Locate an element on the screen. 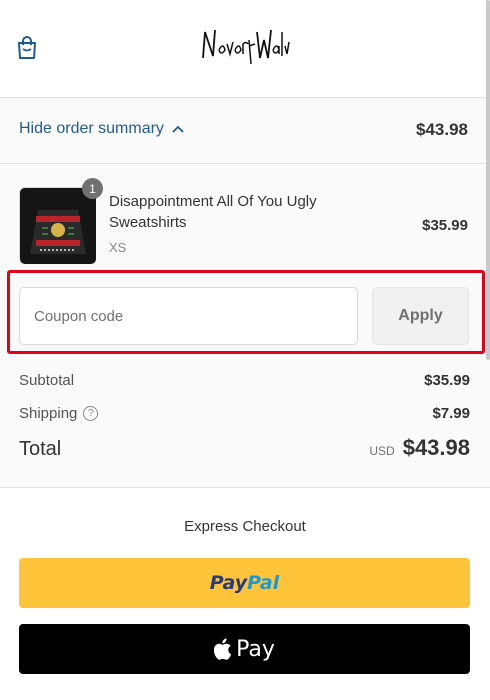 The height and width of the screenshot is (700, 490). coupon-code-input is located at coordinates (188, 316).